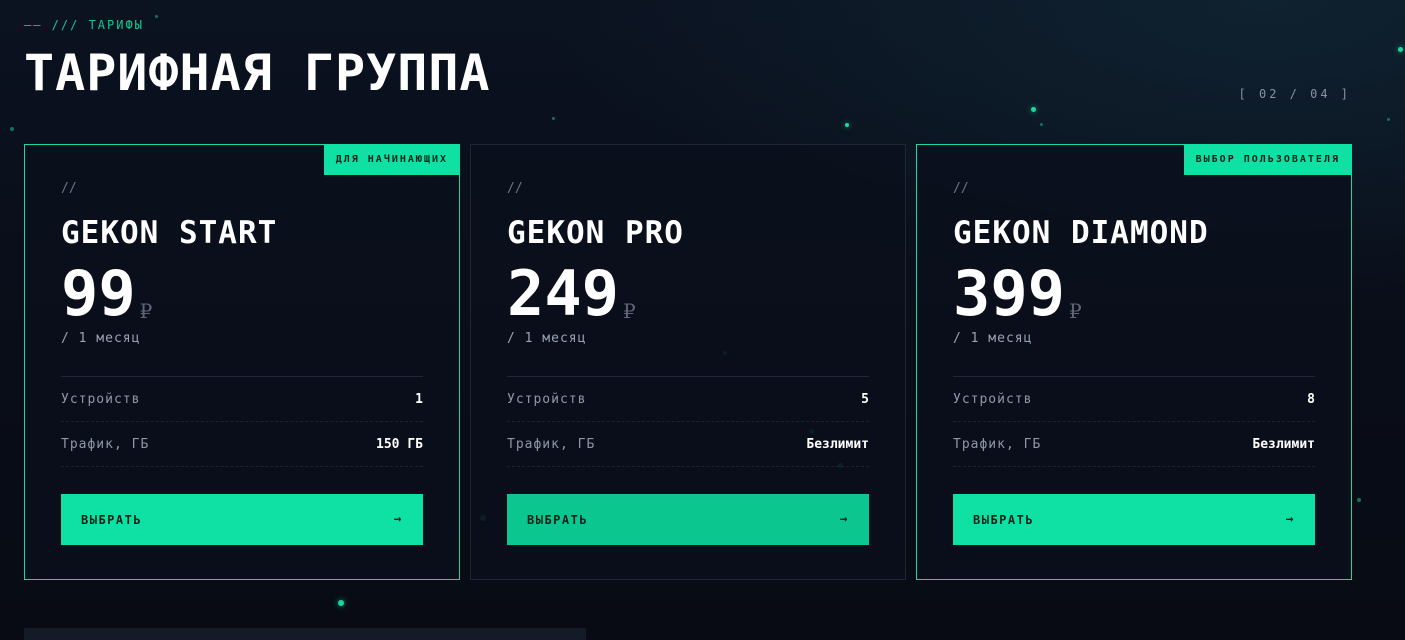 This screenshot has width=1405, height=640. I want to click on section-eyebrow: —— /// ТАРИФЫ, so click(84, 25).